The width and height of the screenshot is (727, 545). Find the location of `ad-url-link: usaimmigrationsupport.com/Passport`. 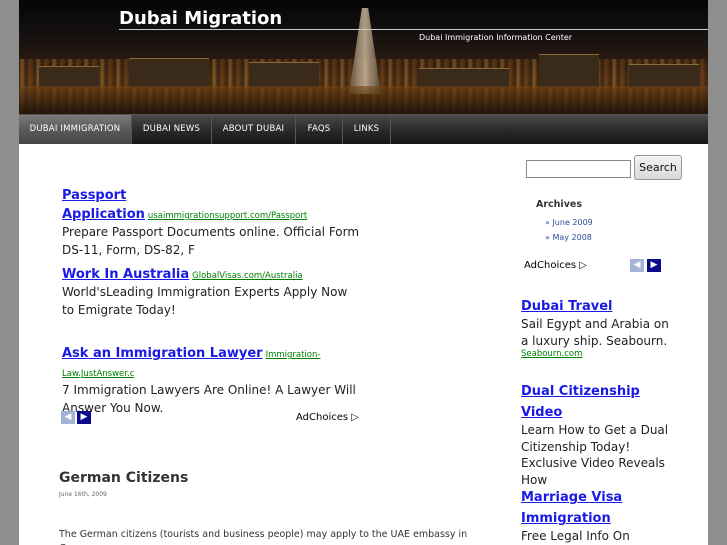

ad-url-link: usaimmigrationsupport.com/Passport is located at coordinates (227, 216).